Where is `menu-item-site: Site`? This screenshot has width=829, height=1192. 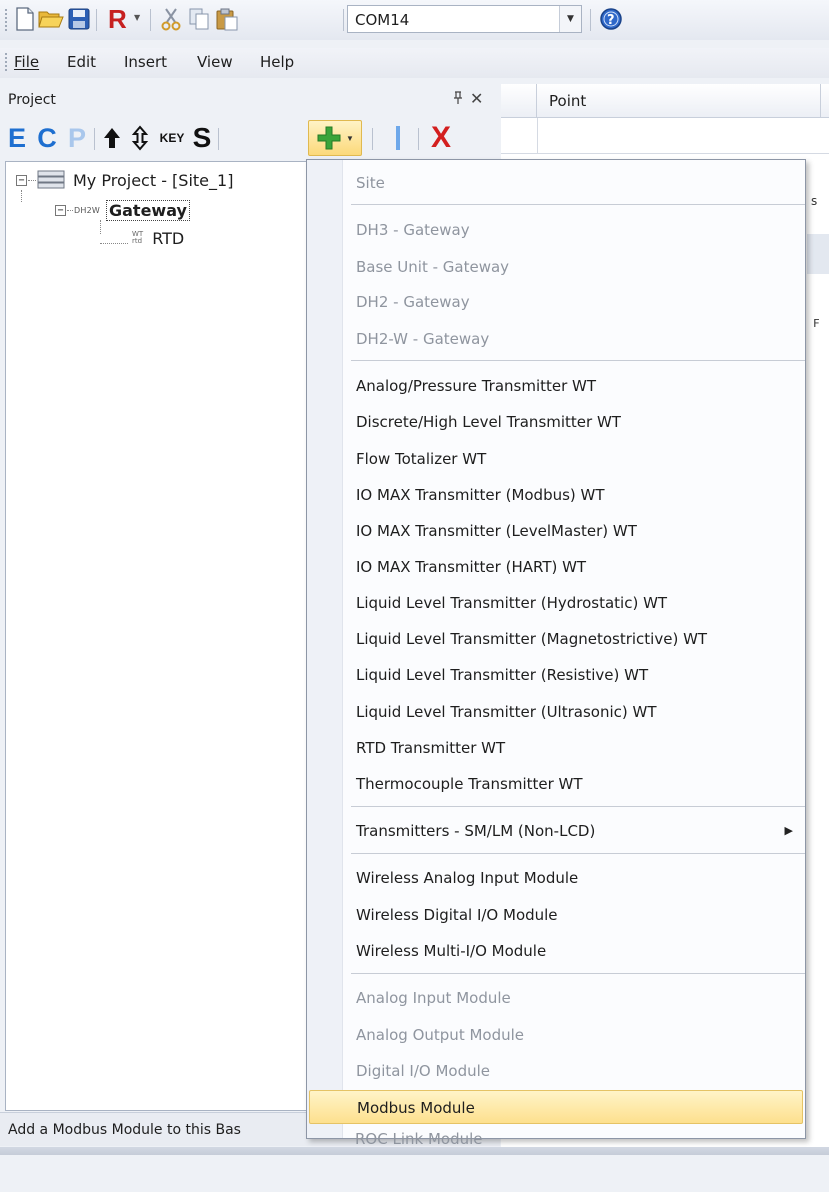
menu-item-site: Site is located at coordinates (556, 183).